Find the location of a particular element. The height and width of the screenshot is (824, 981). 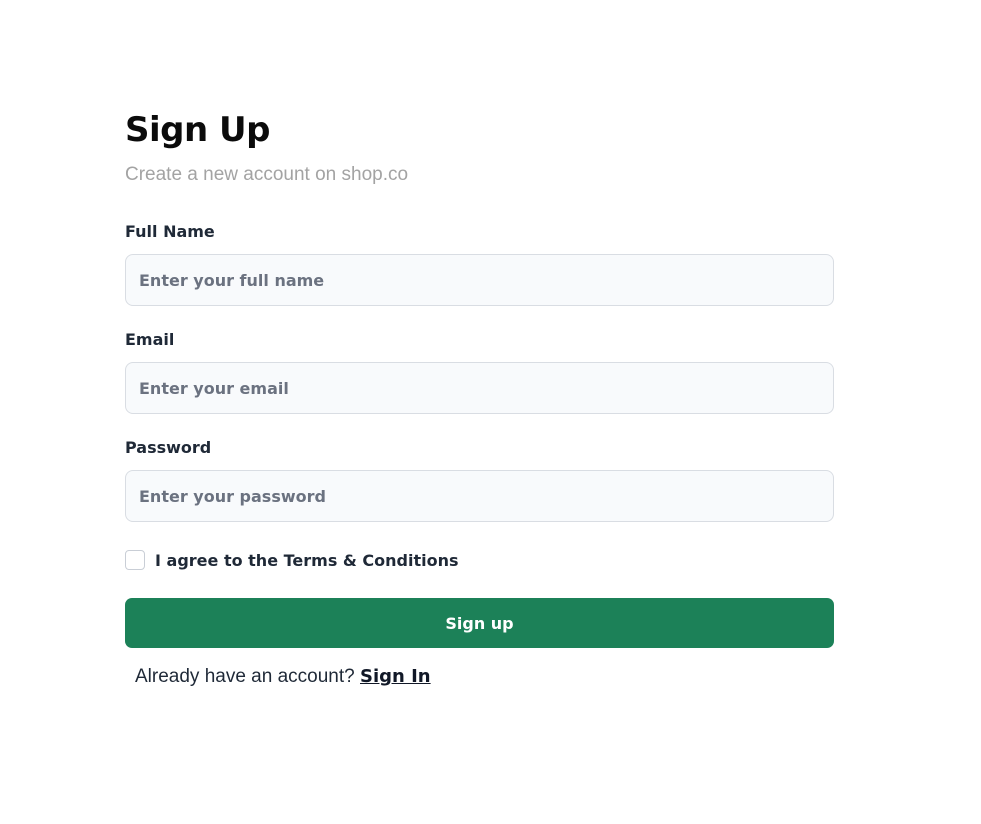

email-field: Email is located at coordinates (479, 372).